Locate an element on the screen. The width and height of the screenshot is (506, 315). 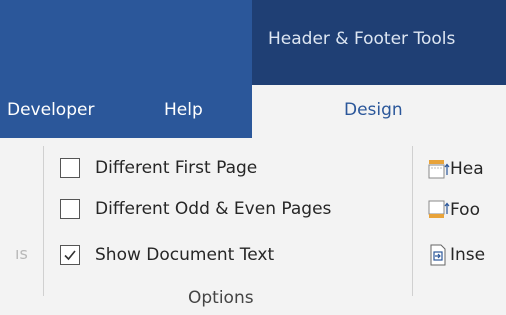
tab-developer: Developer is located at coordinates (50, 110).